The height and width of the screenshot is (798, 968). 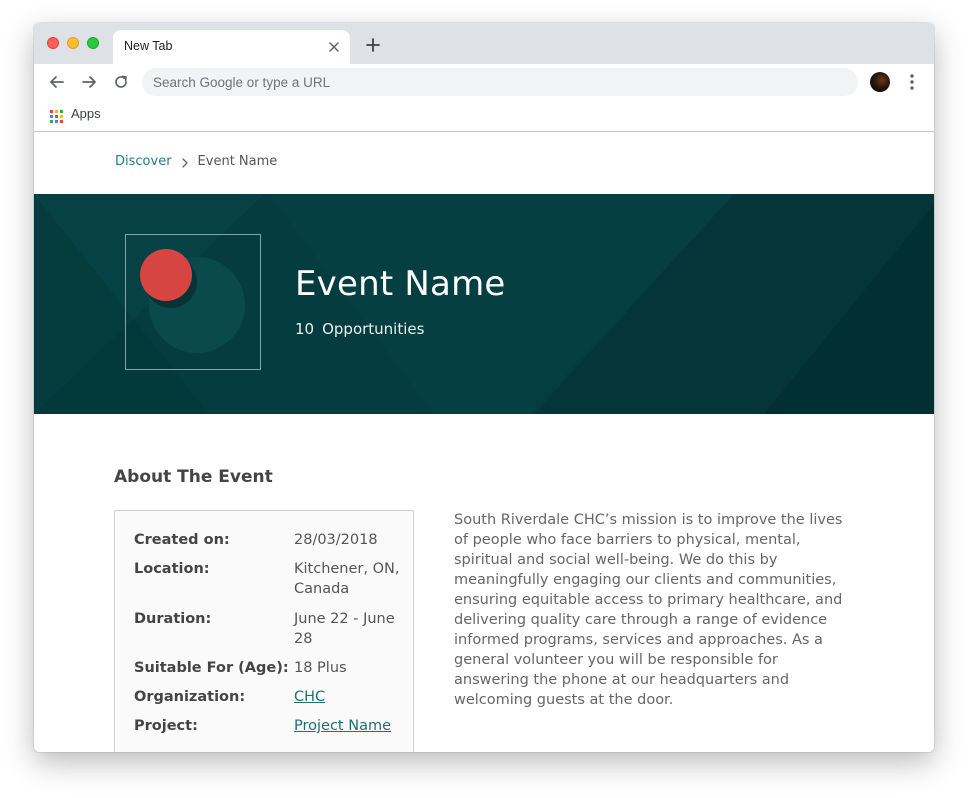 I want to click on avatar, so click(x=880, y=82).